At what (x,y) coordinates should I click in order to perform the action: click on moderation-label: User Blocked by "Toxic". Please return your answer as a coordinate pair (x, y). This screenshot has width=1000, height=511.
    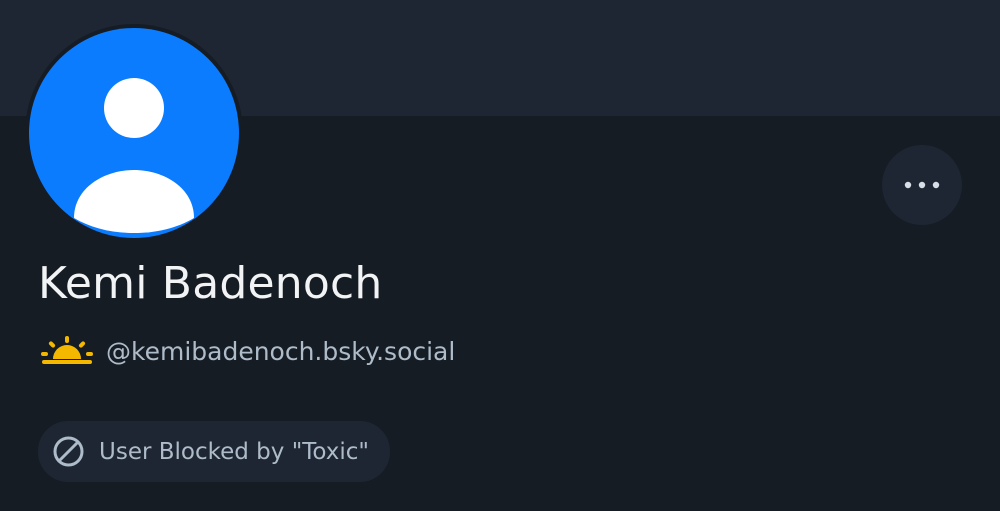
    Looking at the image, I should click on (234, 451).